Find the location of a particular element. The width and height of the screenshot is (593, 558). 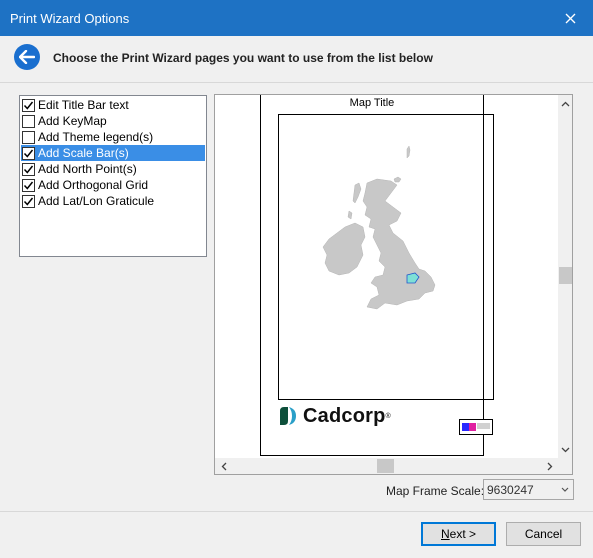

scale-bar-graphic is located at coordinates (476, 427).